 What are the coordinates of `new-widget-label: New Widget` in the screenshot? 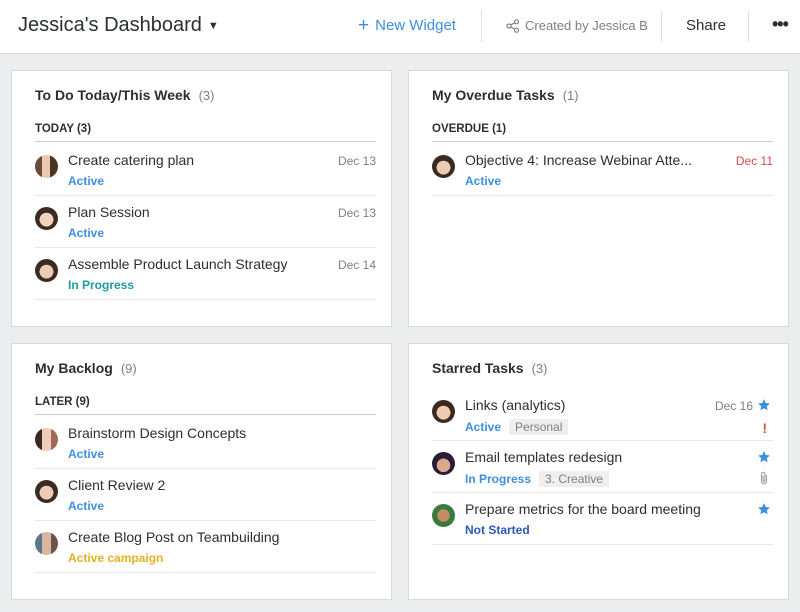 It's located at (415, 25).